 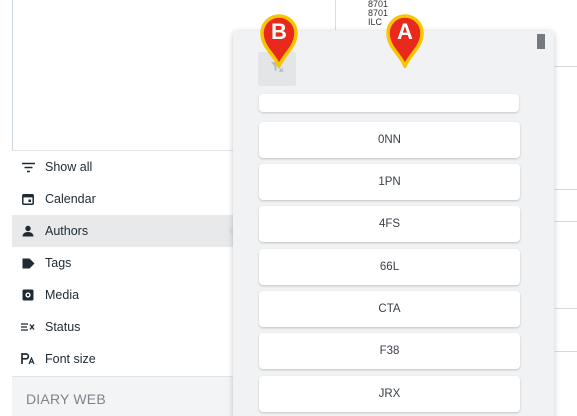 What do you see at coordinates (28, 199) in the screenshot?
I see `calendar-icon` at bounding box center [28, 199].